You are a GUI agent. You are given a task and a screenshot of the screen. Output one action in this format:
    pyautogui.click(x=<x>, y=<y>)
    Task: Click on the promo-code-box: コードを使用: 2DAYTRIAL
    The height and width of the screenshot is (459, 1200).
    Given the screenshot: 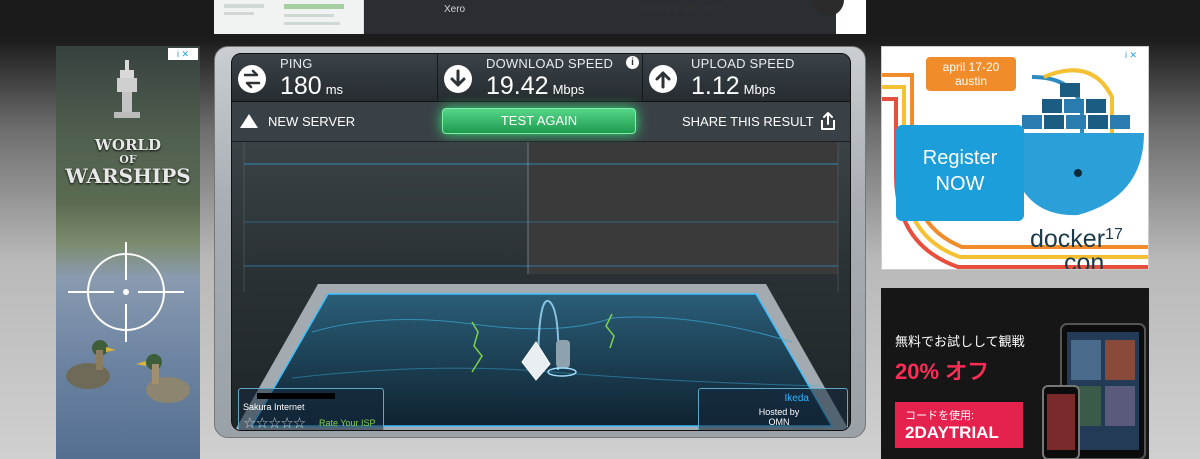 What is the action you would take?
    pyautogui.click(x=959, y=425)
    